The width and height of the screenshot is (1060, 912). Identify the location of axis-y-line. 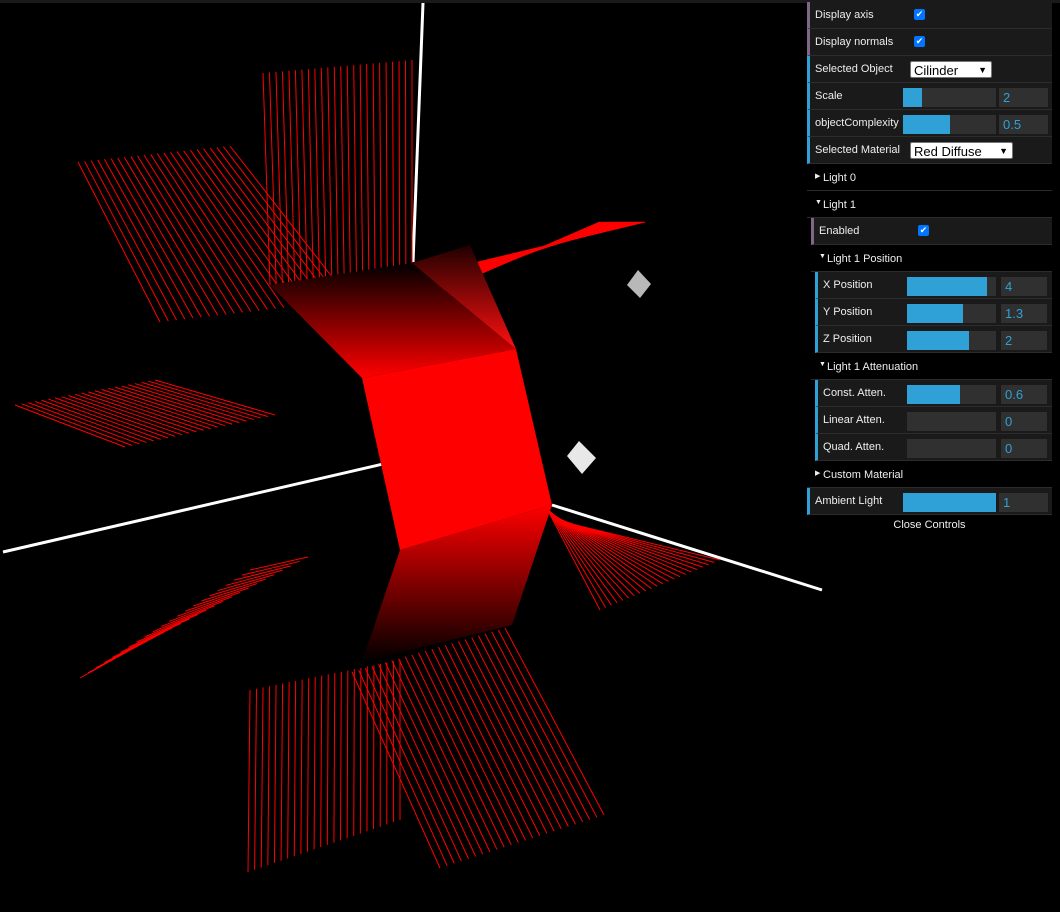
(418, 132).